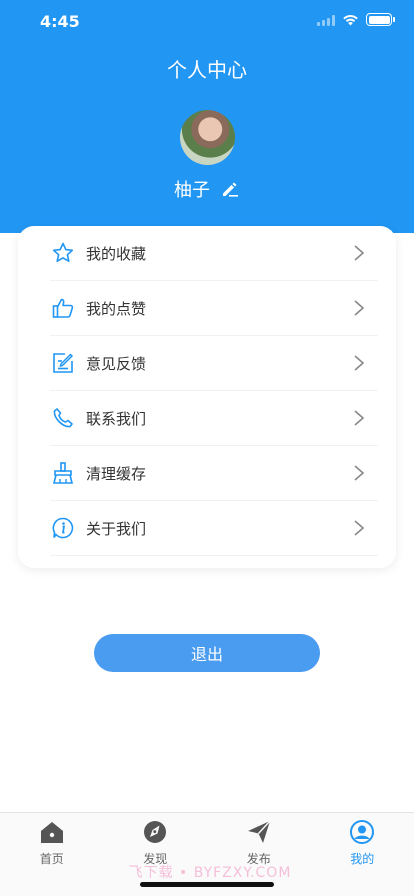 This screenshot has width=414, height=896. What do you see at coordinates (207, 653) in the screenshot?
I see `logout-button: 退出` at bounding box center [207, 653].